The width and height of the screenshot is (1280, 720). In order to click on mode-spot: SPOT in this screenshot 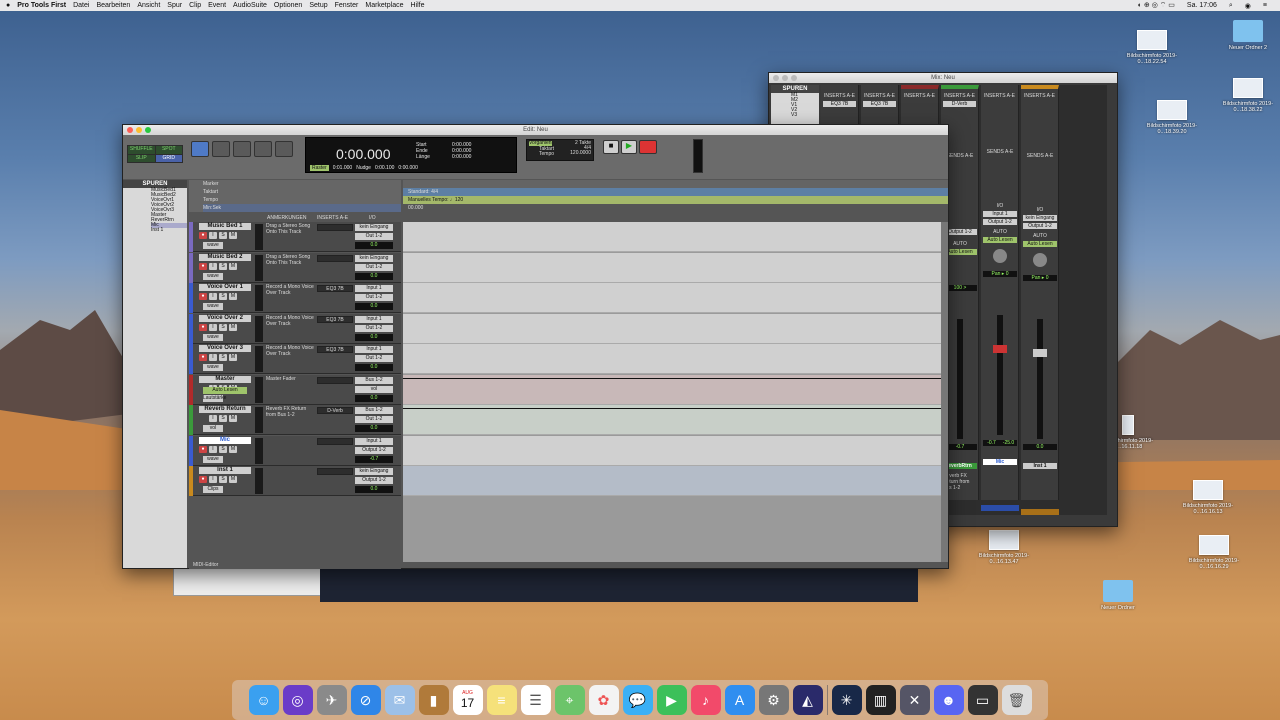, I will do `click(168, 150)`.